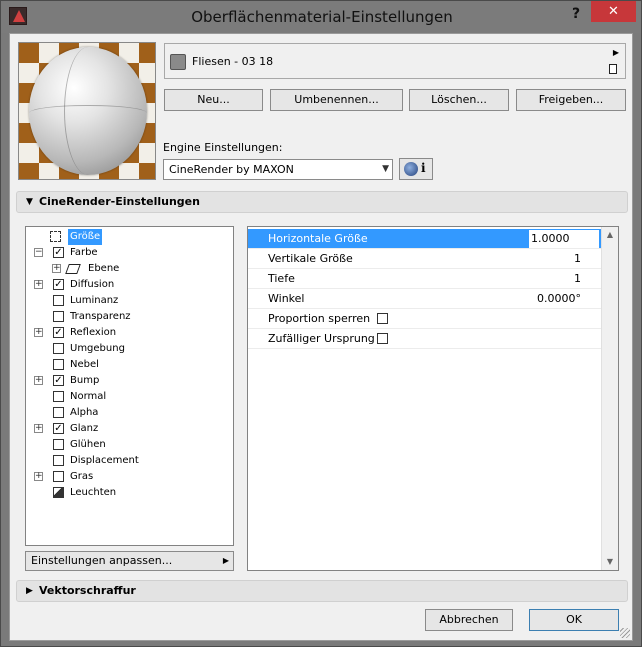 Image resolution: width=642 pixels, height=647 pixels. Describe the element at coordinates (469, 620) in the screenshot. I see `cancel-button: Abbrechen` at that location.